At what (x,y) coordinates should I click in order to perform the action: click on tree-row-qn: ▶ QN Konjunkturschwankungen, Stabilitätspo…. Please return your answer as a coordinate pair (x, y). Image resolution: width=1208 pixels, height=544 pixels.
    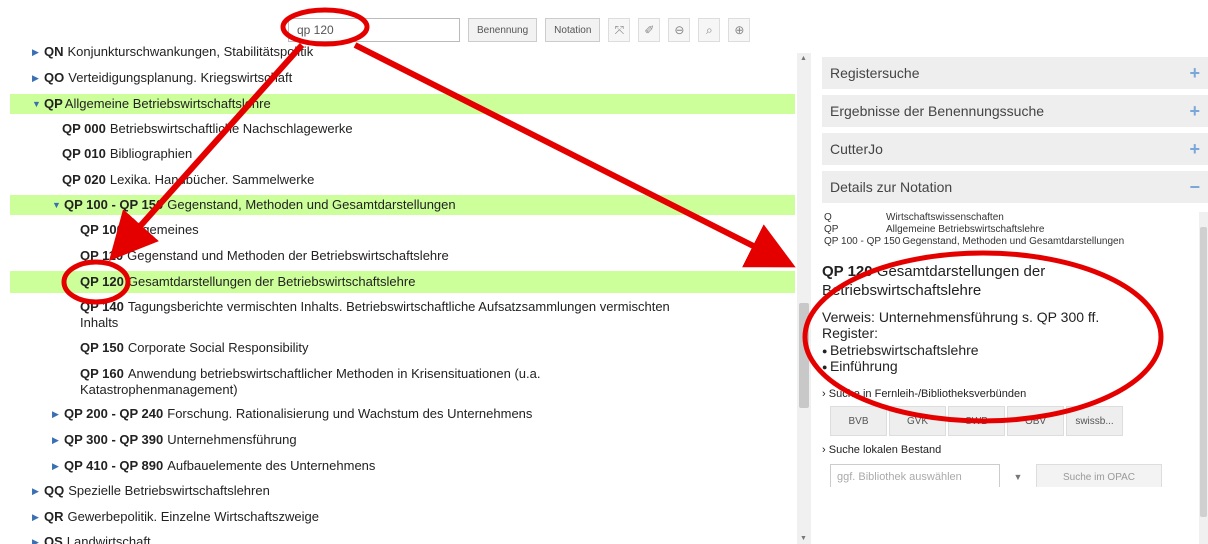
    Looking at the image, I should click on (382, 52).